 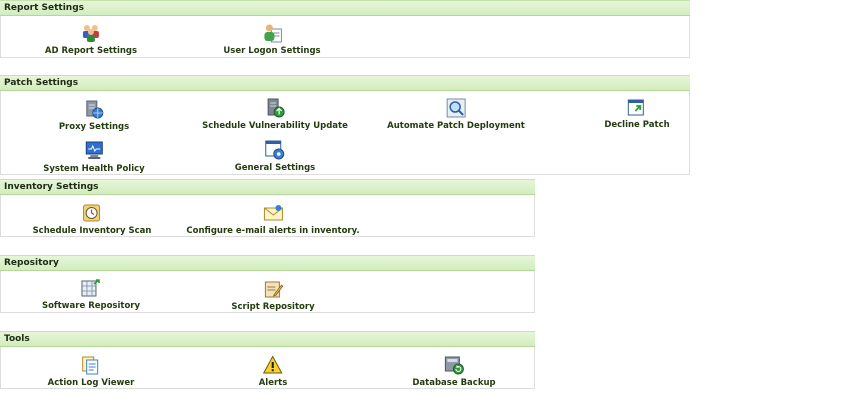 I want to click on schedule-vulnerability-update-label: Schedule Vulnerability Update, so click(x=275, y=126).